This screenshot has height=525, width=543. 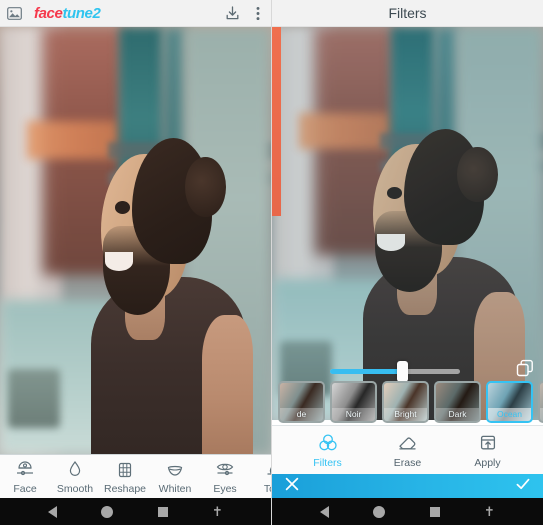 I want to click on tool-label-touchup: Touc, so click(x=267, y=488).